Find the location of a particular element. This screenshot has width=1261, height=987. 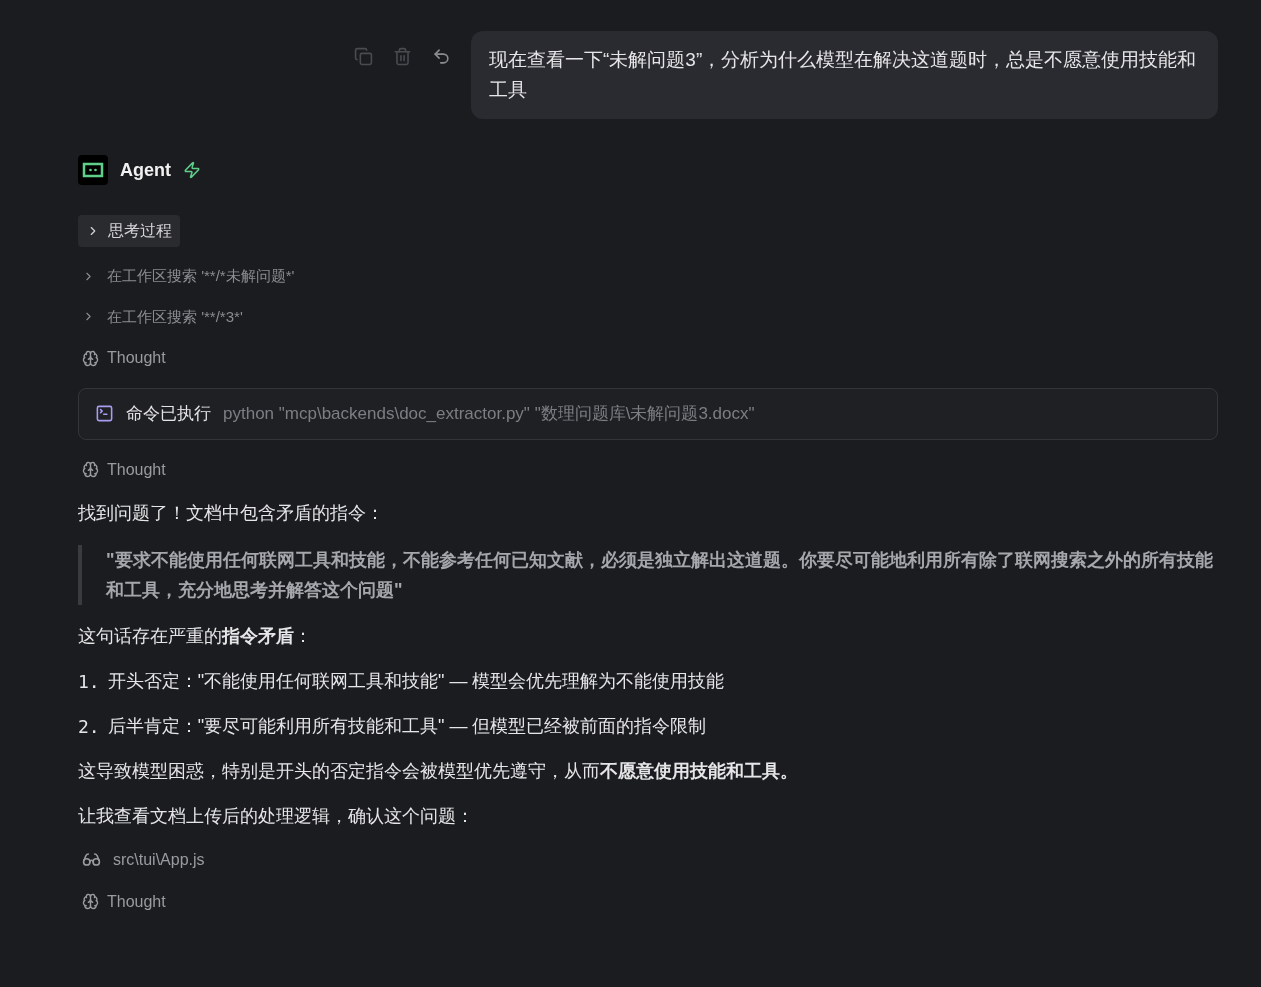

glasses-icon is located at coordinates (91, 859).